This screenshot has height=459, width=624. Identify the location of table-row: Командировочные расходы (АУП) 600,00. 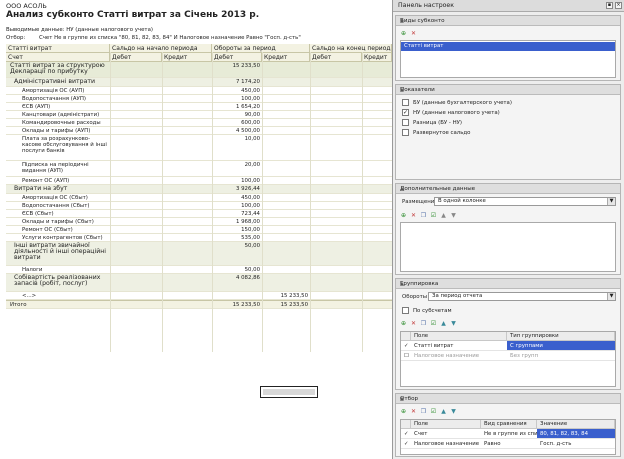
(199, 123).